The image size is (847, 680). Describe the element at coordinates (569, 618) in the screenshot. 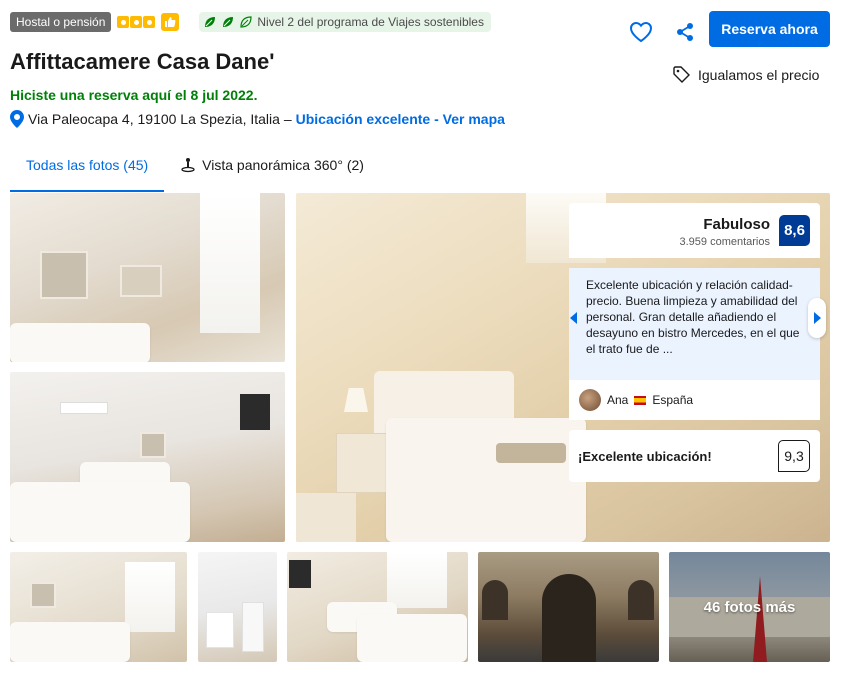

I see `entrance-door` at that location.